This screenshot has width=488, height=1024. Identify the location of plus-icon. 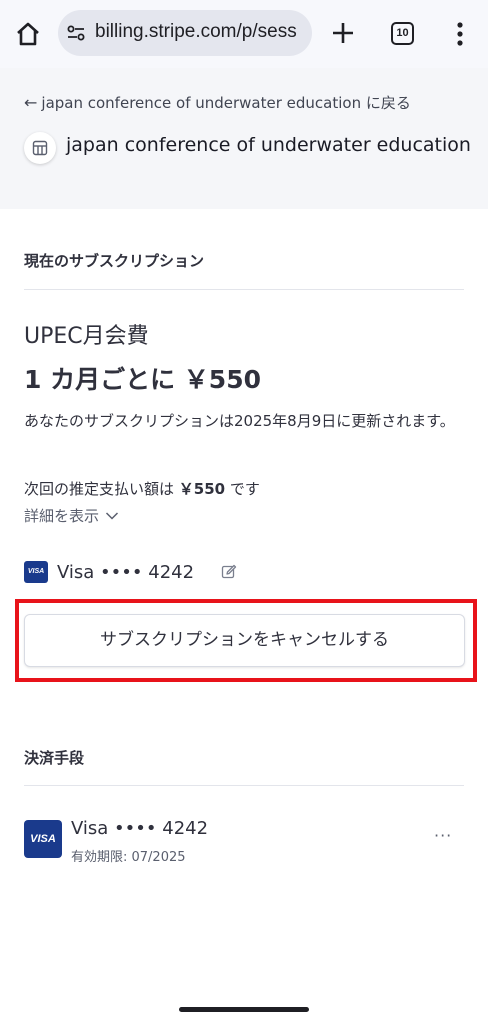
(343, 33).